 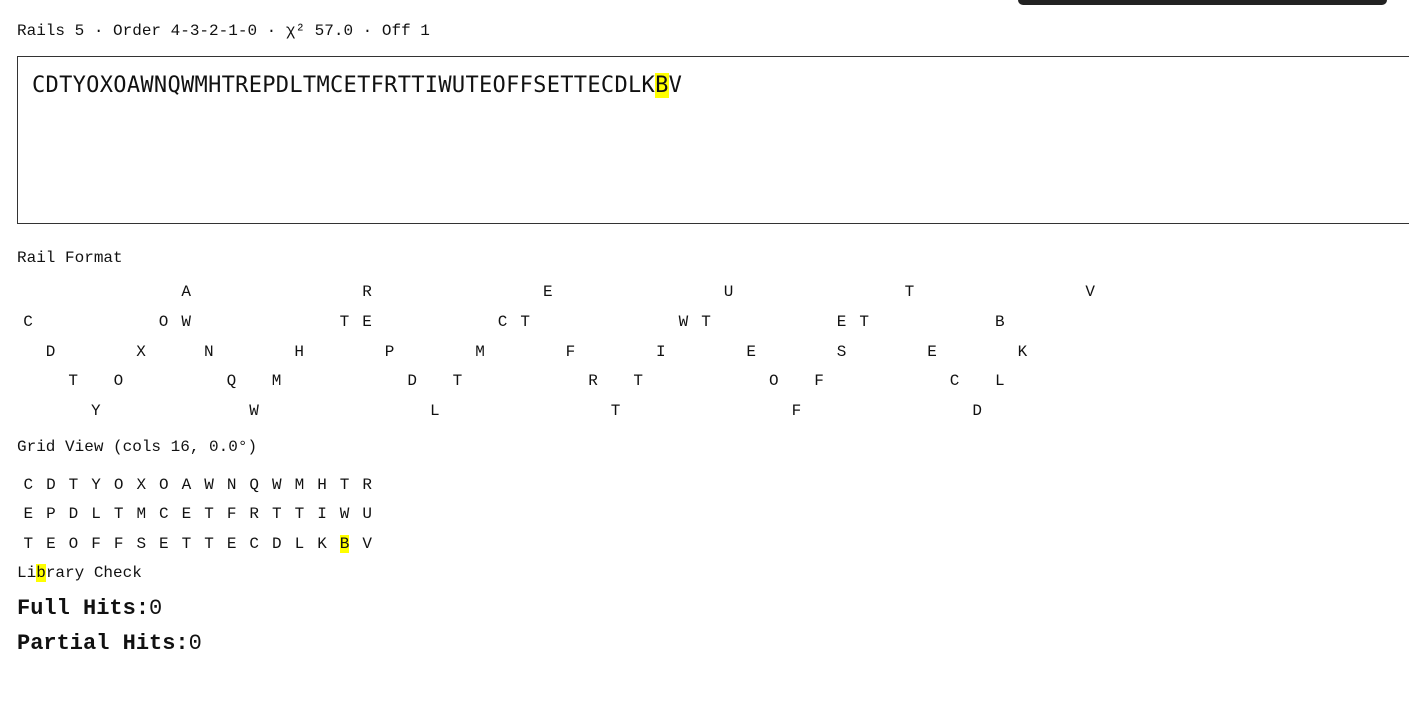 What do you see at coordinates (141, 543) in the screenshot?
I see `grid-cell: S` at bounding box center [141, 543].